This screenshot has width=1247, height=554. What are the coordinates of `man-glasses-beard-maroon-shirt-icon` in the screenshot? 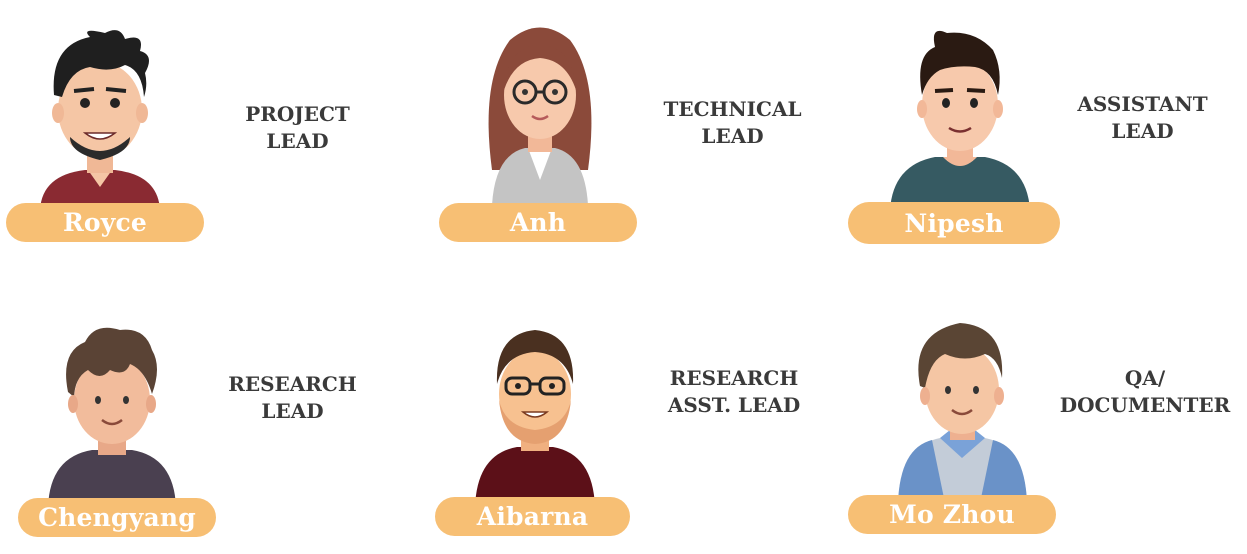 It's located at (535, 418).